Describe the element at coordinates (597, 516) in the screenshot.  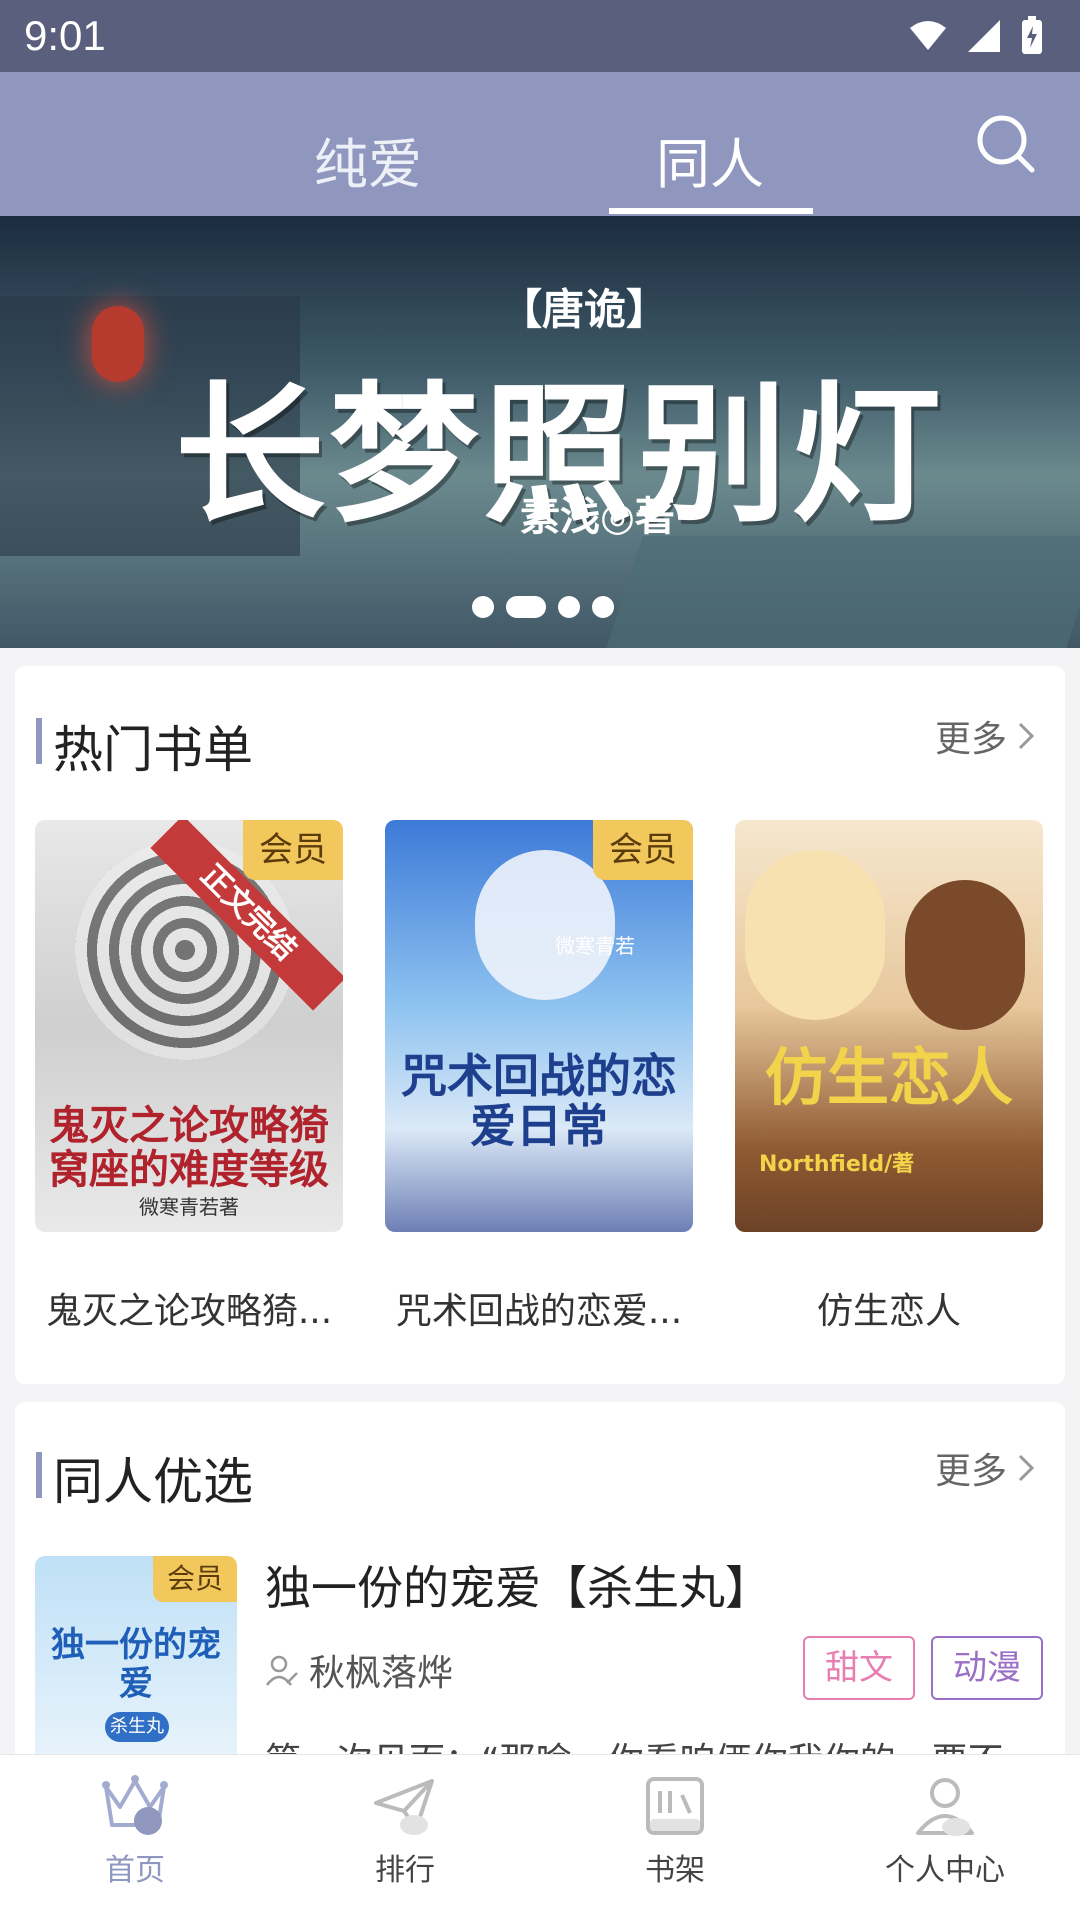
I see `banner-author: 素浅◎著` at that location.